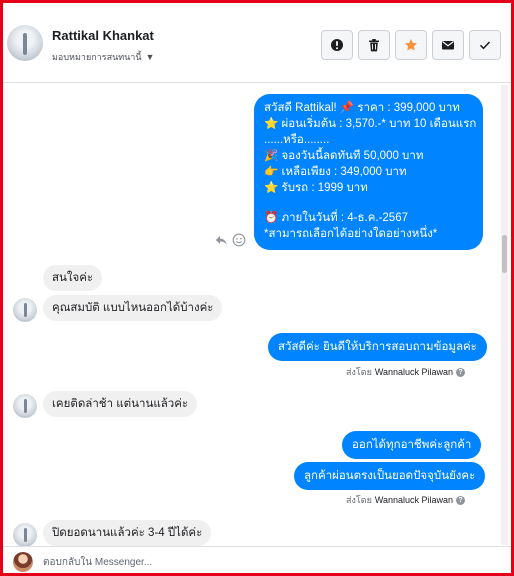  I want to click on conversation-header: Rattikal Khankat มอบหมายการสนทนานี้ ▼, so click(257, 43).